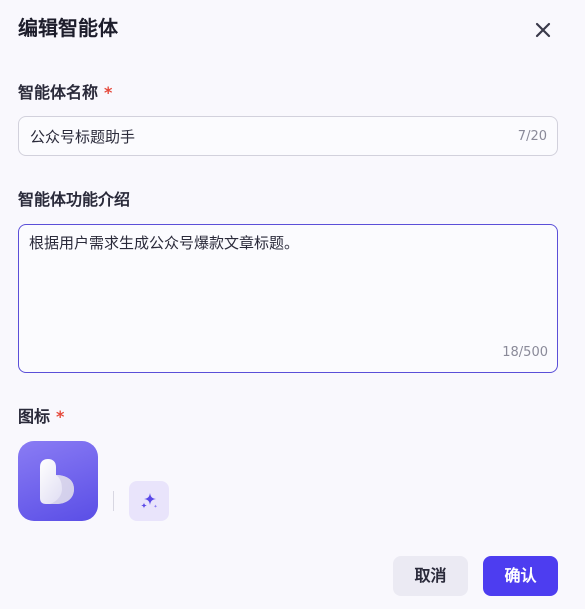 Image resolution: width=585 pixels, height=609 pixels. I want to click on name-char-counter: 7/20, so click(532, 136).